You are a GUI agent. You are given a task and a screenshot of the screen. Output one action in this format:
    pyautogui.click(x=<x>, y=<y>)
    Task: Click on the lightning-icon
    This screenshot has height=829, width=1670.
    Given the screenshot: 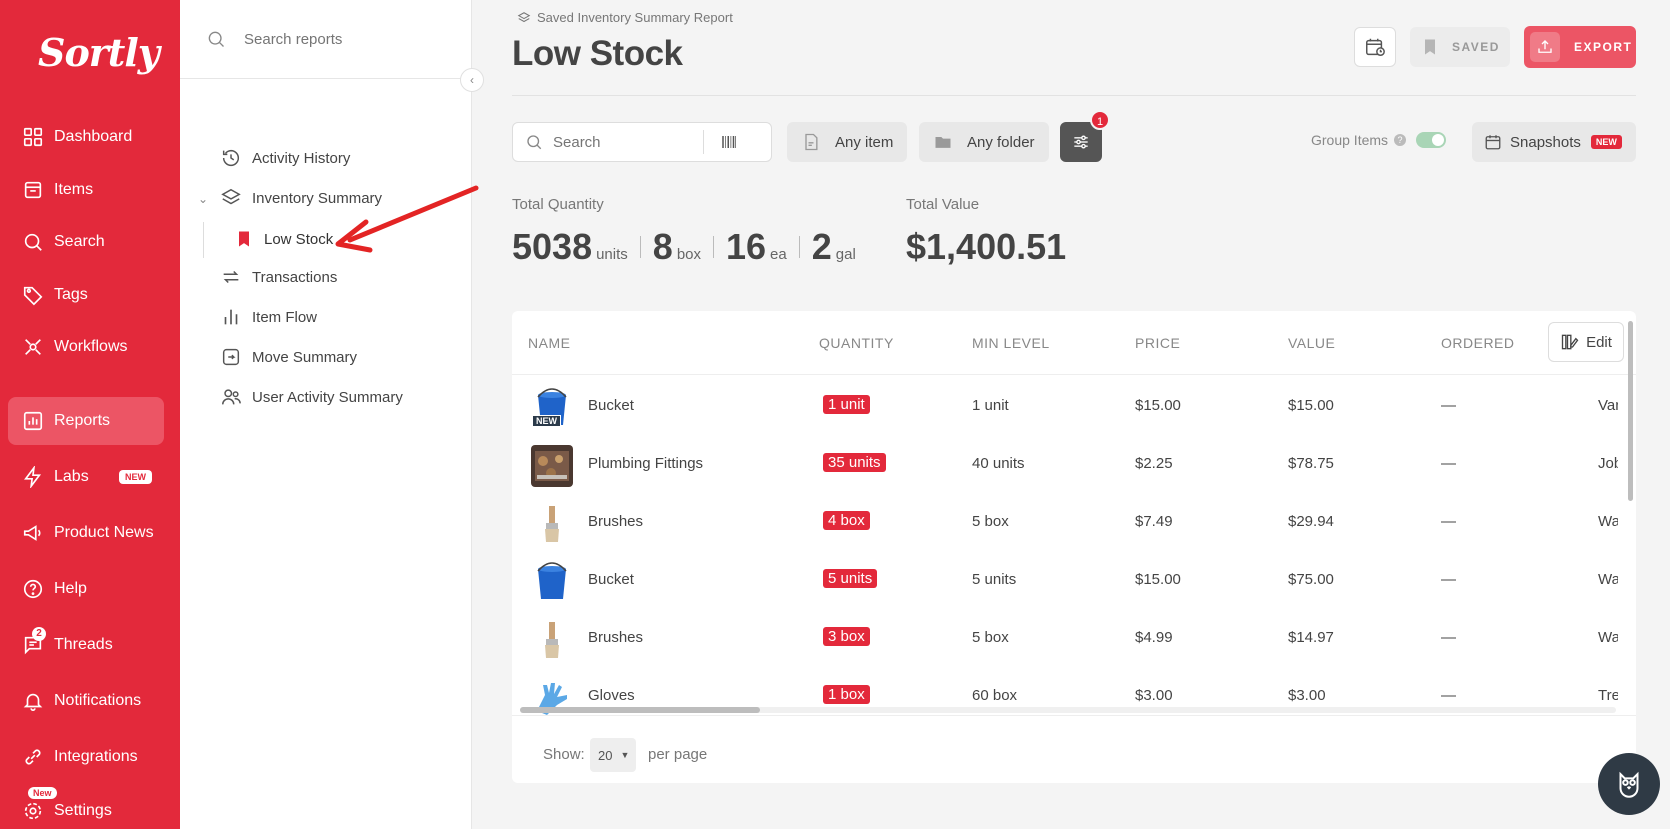 What is the action you would take?
    pyautogui.click(x=33, y=477)
    